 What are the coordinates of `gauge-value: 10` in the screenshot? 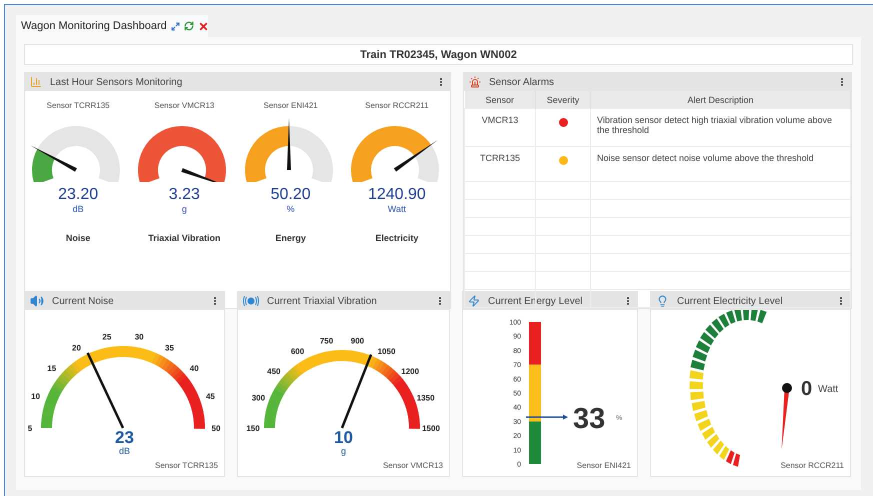 It's located at (343, 437).